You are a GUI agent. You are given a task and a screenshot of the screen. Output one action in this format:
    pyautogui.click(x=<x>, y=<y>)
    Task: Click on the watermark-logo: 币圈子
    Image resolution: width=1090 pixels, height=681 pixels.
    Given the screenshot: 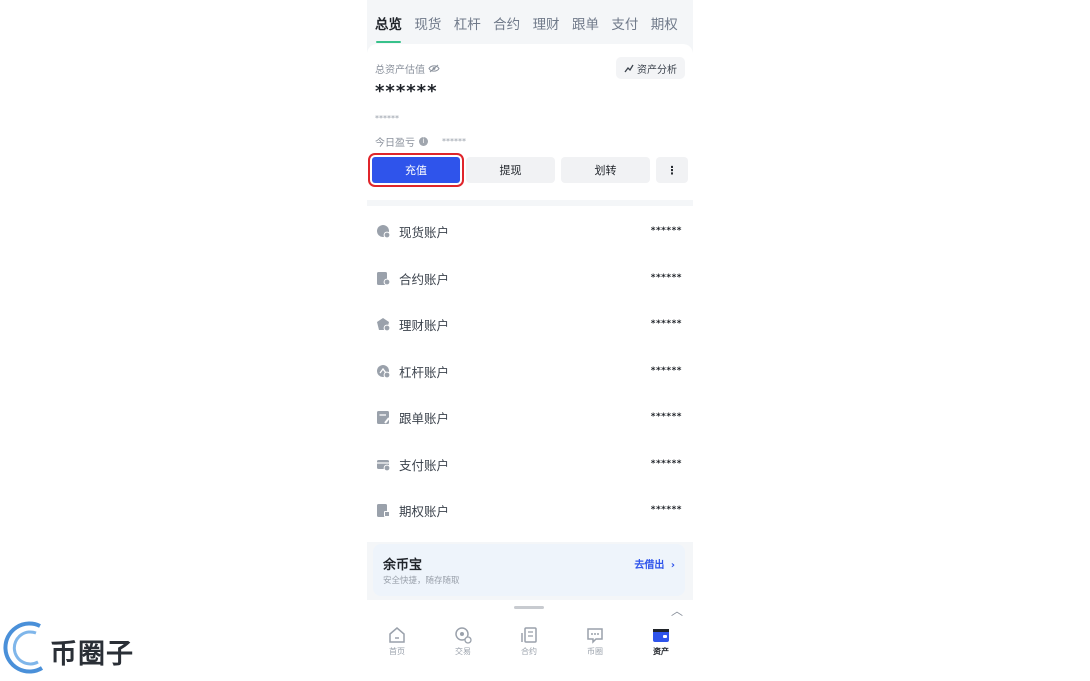 What is the action you would take?
    pyautogui.click(x=80, y=647)
    